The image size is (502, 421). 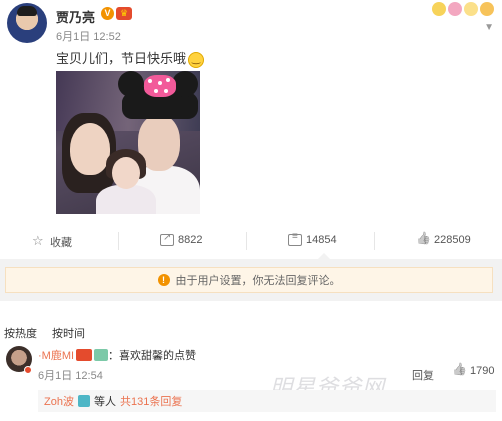 I want to click on comment-icon, so click(x=295, y=238).